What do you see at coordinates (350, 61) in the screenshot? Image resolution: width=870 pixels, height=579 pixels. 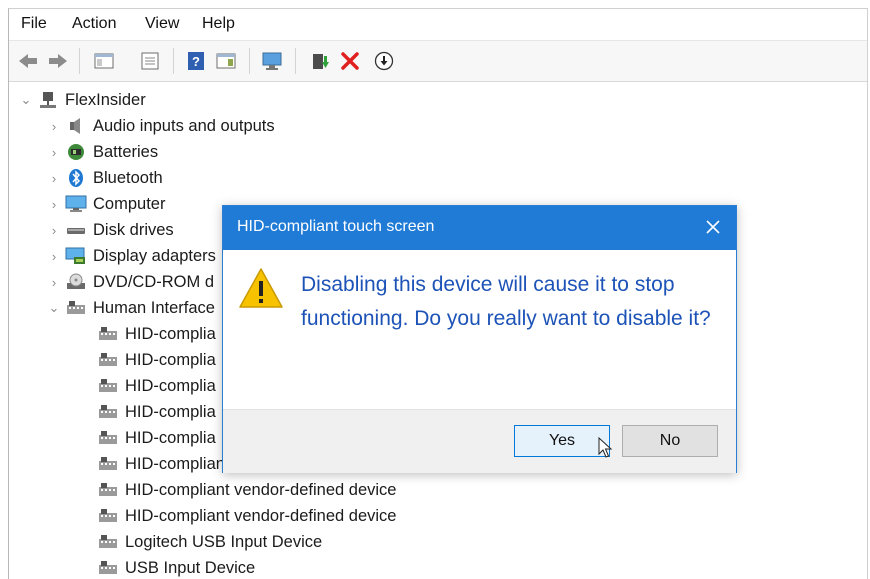 I see `uninstall-device-icon` at bounding box center [350, 61].